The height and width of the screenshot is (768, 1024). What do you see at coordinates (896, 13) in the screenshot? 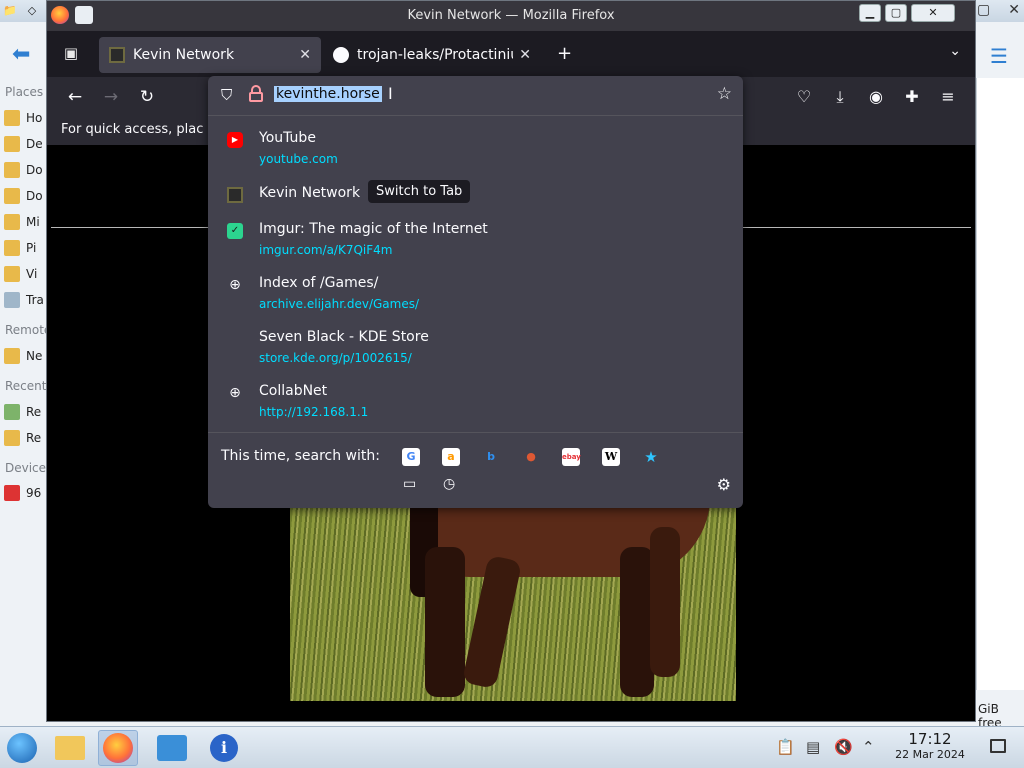
I see `maximize-button: ▢` at bounding box center [896, 13].